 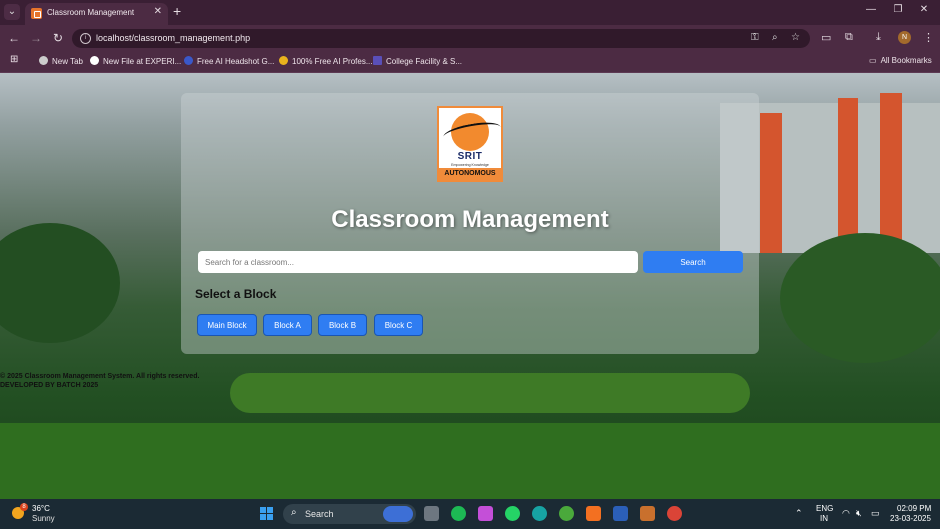 I want to click on tab-strip: ⌄ Classroom Management ✕ + — ❐ ✕, so click(x=470, y=12).